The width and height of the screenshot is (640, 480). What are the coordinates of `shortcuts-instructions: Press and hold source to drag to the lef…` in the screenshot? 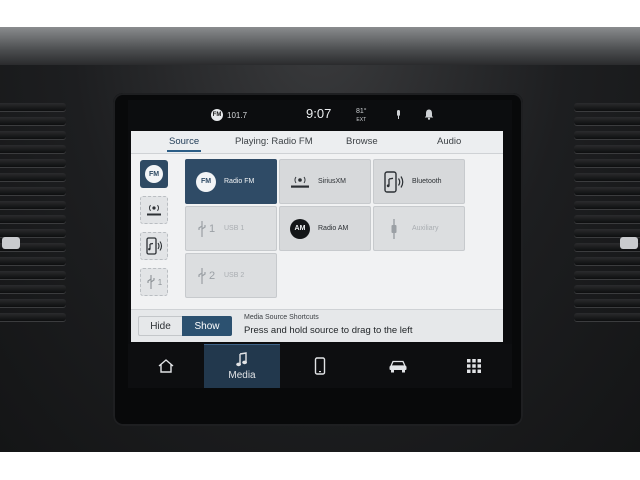 It's located at (328, 330).